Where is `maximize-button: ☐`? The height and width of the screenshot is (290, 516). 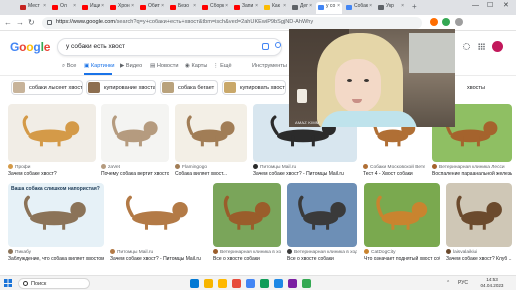 maximize-button: ☐ is located at coordinates (490, 6).